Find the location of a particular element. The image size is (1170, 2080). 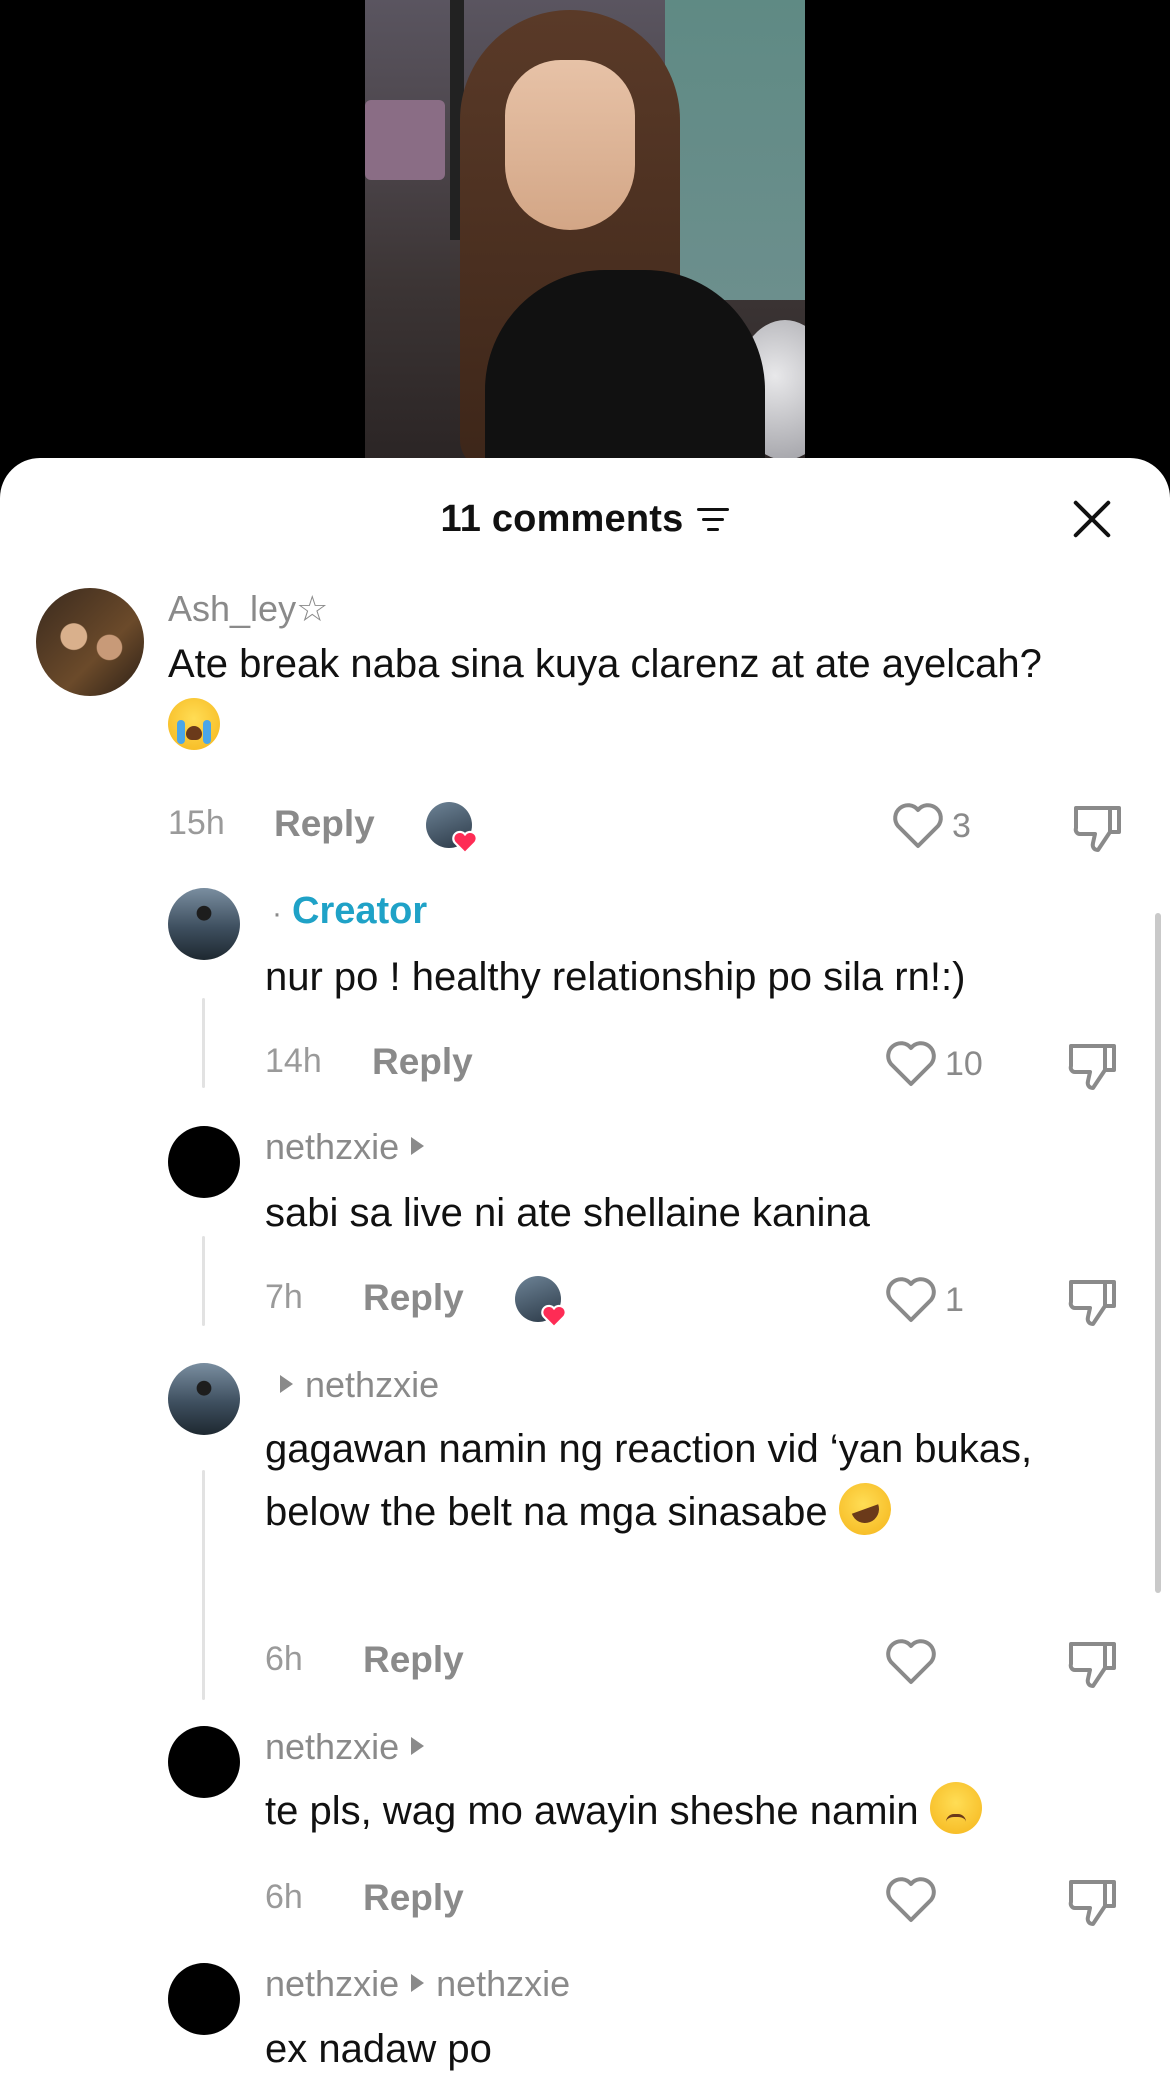

comment-username: · Creator is located at coordinates (349, 911).